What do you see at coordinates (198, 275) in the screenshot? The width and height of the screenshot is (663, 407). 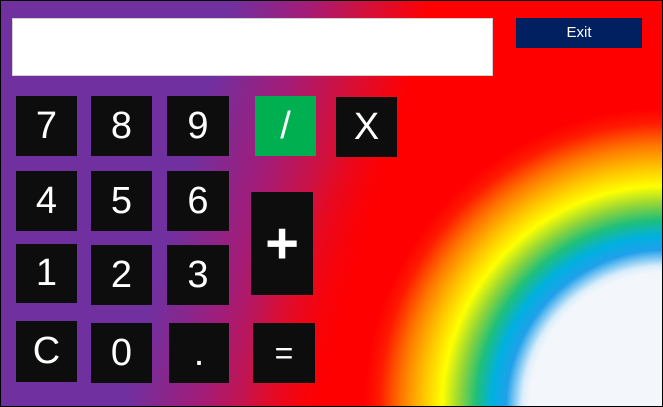 I see `key-3-button: 3` at bounding box center [198, 275].